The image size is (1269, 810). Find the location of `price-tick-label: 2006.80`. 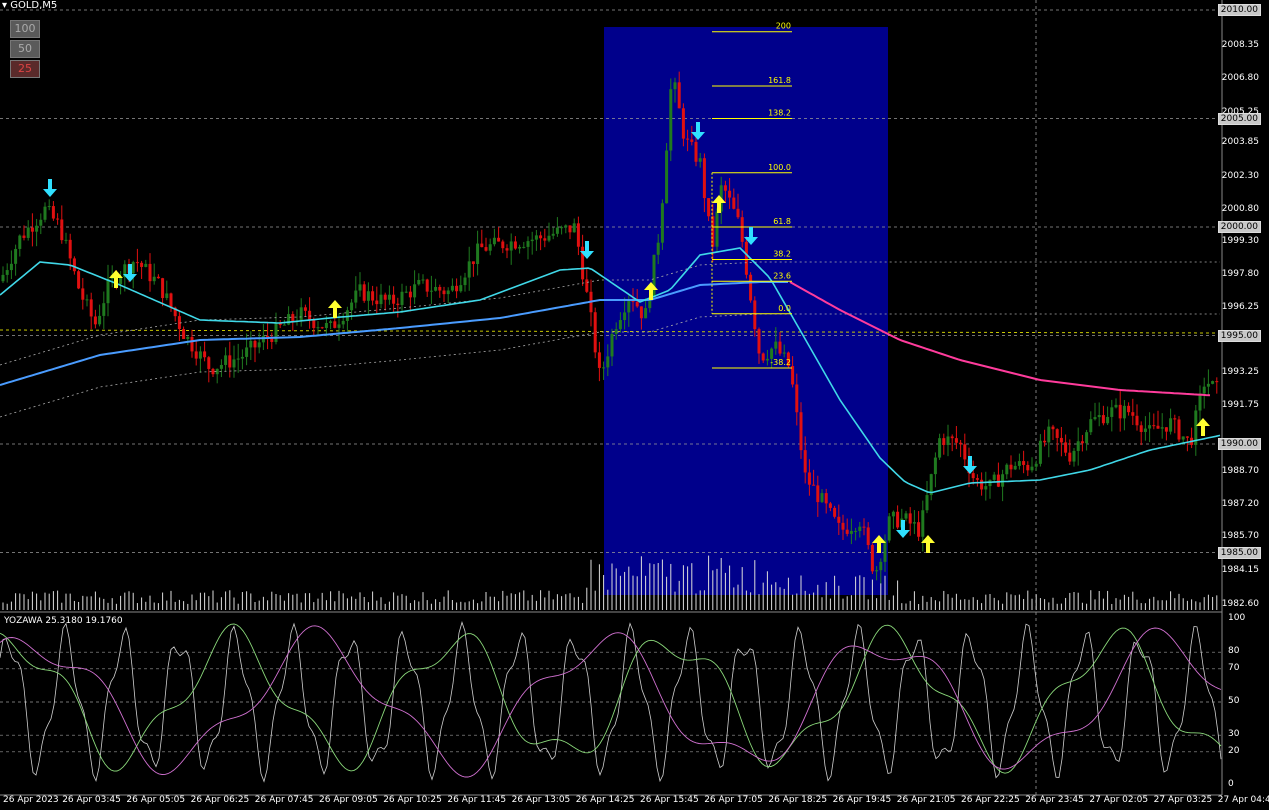

price-tick-label: 2006.80 is located at coordinates (1240, 78).